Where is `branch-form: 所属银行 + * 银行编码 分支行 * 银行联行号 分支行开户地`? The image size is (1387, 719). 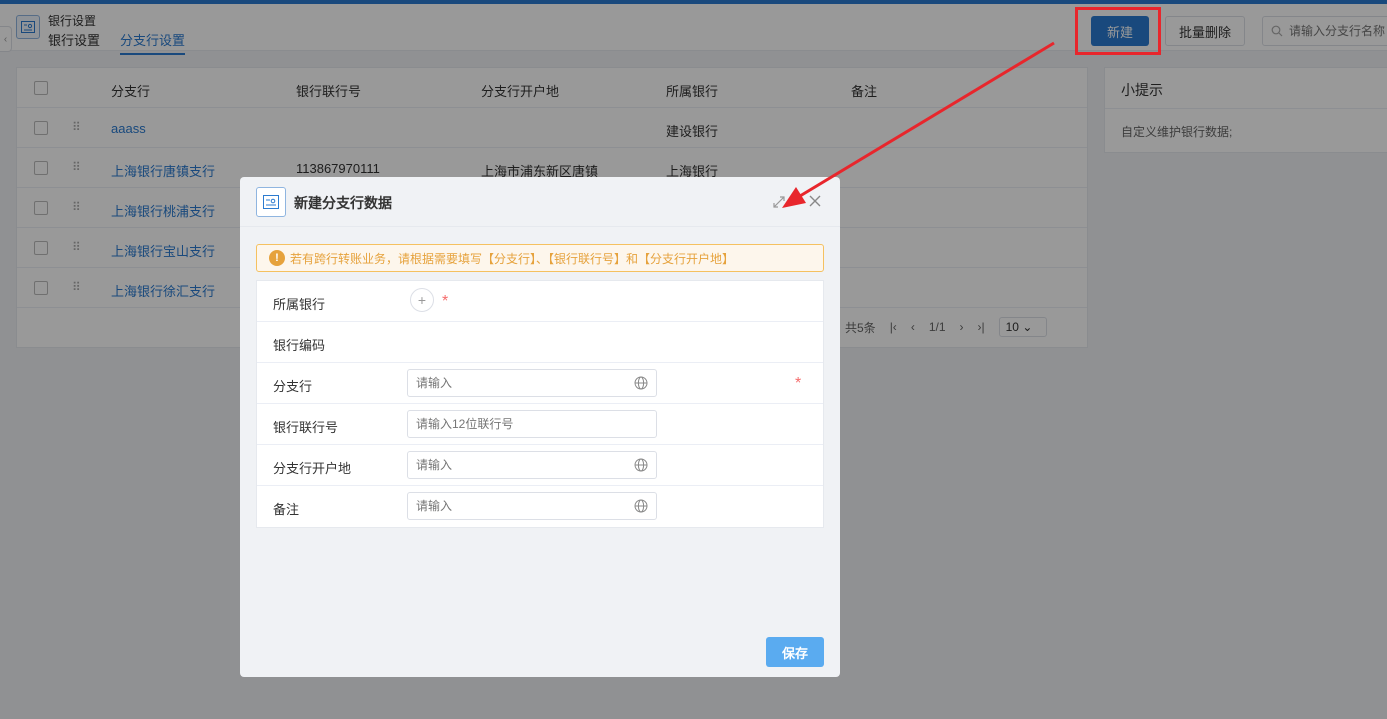 branch-form: 所属银行 + * 银行编码 分支行 * 银行联行号 分支行开户地 is located at coordinates (540, 404).